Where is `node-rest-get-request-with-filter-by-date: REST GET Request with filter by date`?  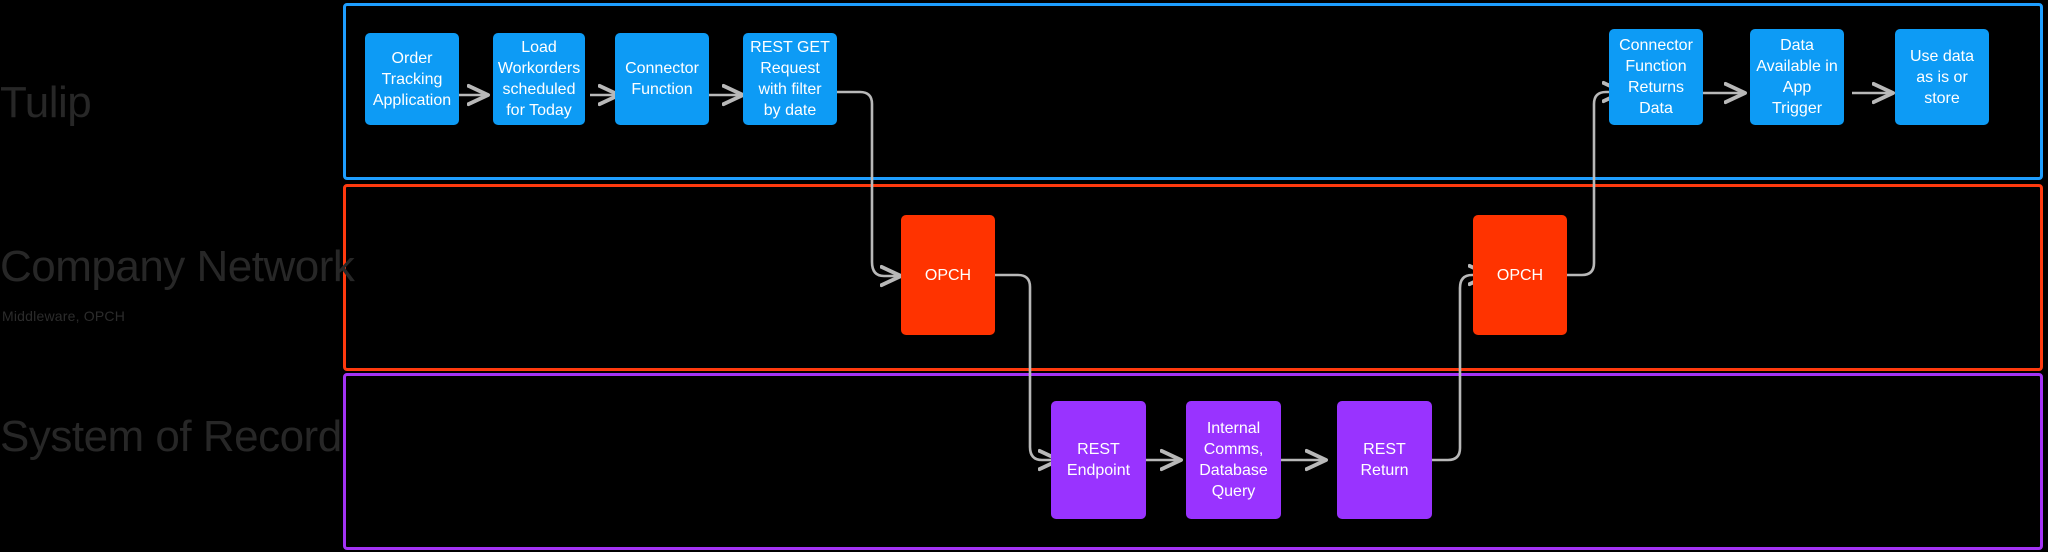 node-rest-get-request-with-filter-by-date: REST GET Request with filter by date is located at coordinates (790, 79).